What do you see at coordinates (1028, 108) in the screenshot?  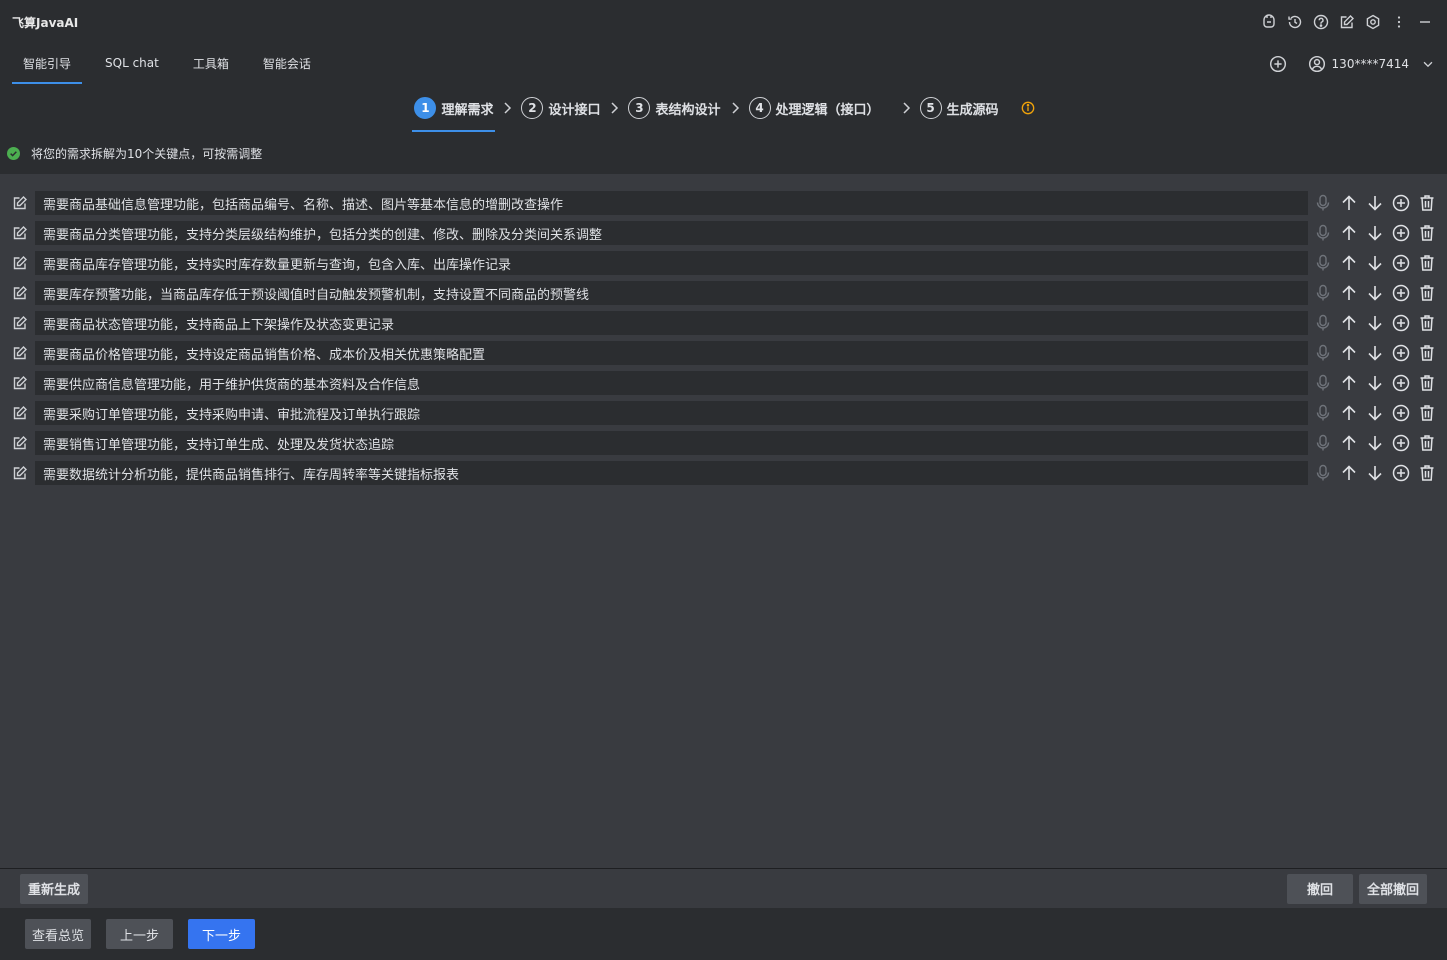 I see `info-icon` at bounding box center [1028, 108].